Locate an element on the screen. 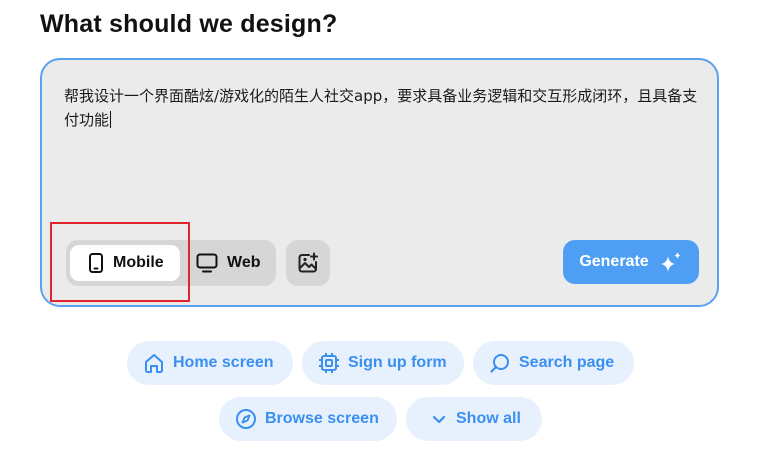  device-toggle: Mobile Web is located at coordinates (171, 263).